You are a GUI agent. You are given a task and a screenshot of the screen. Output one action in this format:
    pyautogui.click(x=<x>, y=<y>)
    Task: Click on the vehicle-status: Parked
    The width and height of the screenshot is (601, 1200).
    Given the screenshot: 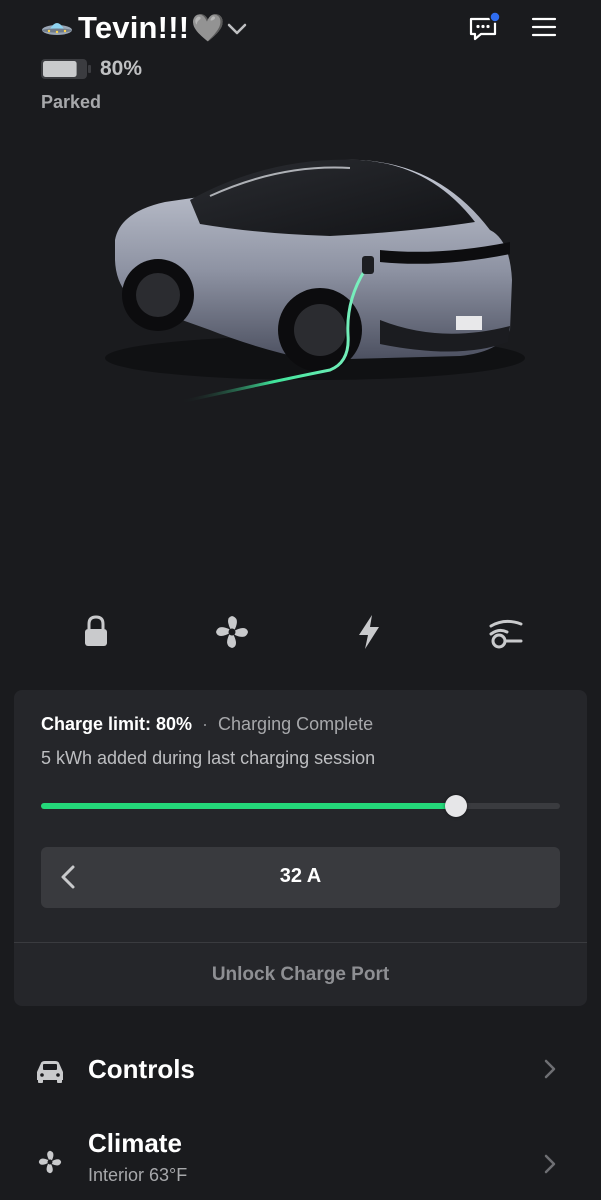 What is the action you would take?
    pyautogui.click(x=71, y=102)
    